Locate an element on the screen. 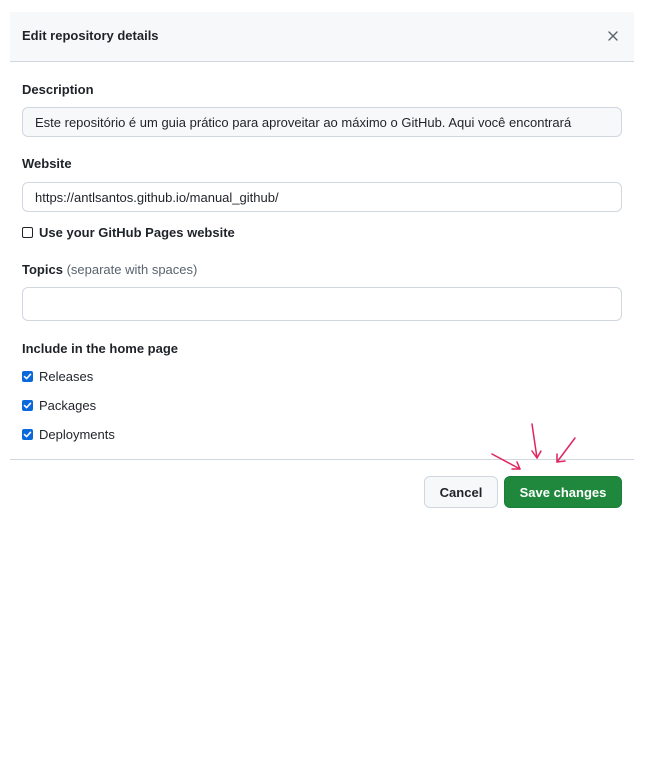 This screenshot has height=770, width=645. close-button is located at coordinates (613, 36).